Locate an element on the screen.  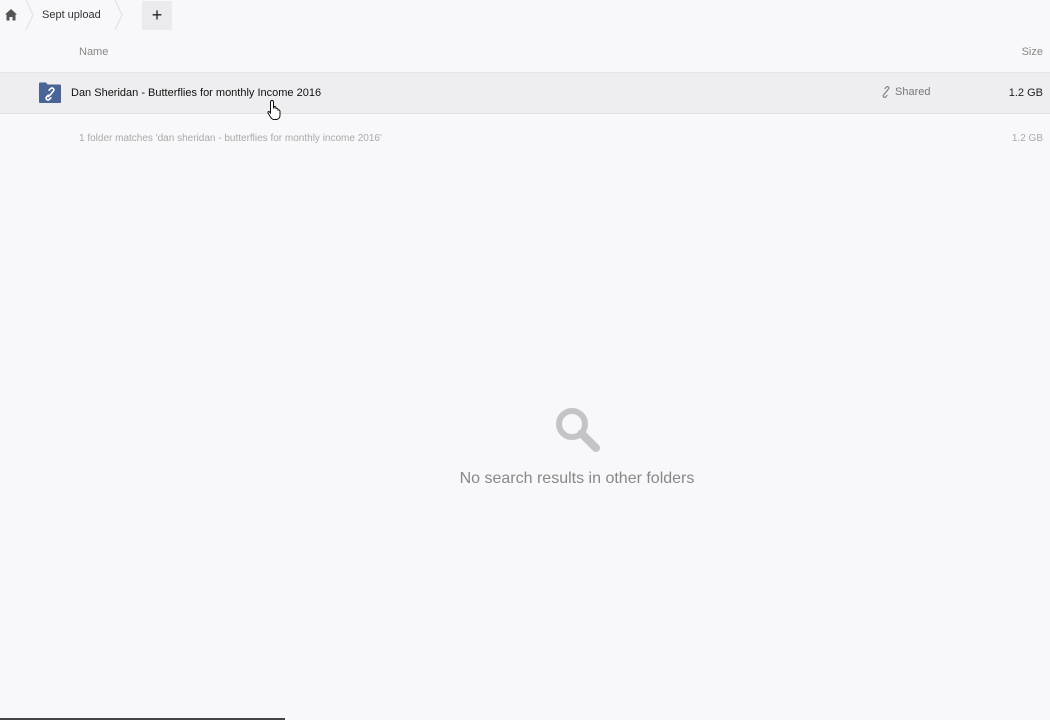
shared-status: Shared is located at coordinates (905, 92).